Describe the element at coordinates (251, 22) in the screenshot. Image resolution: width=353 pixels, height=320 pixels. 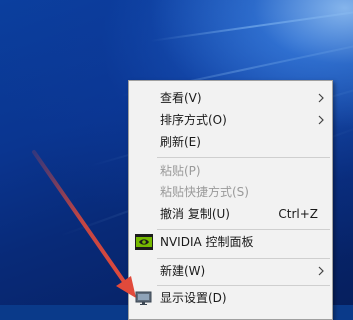
I see `wallpaper-light-beam` at that location.